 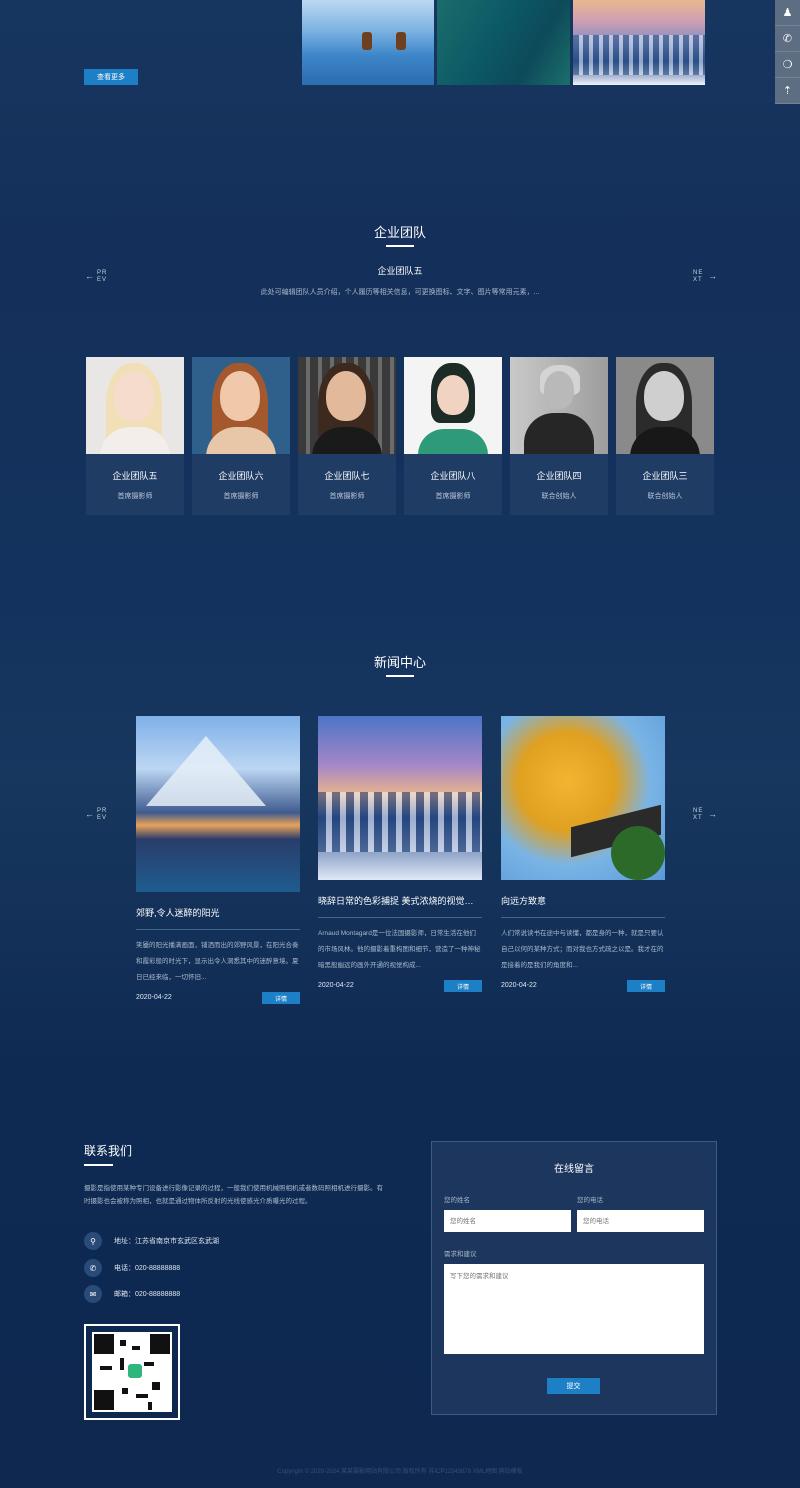 What do you see at coordinates (559, 476) in the screenshot?
I see `member-name: 企业团队四` at bounding box center [559, 476].